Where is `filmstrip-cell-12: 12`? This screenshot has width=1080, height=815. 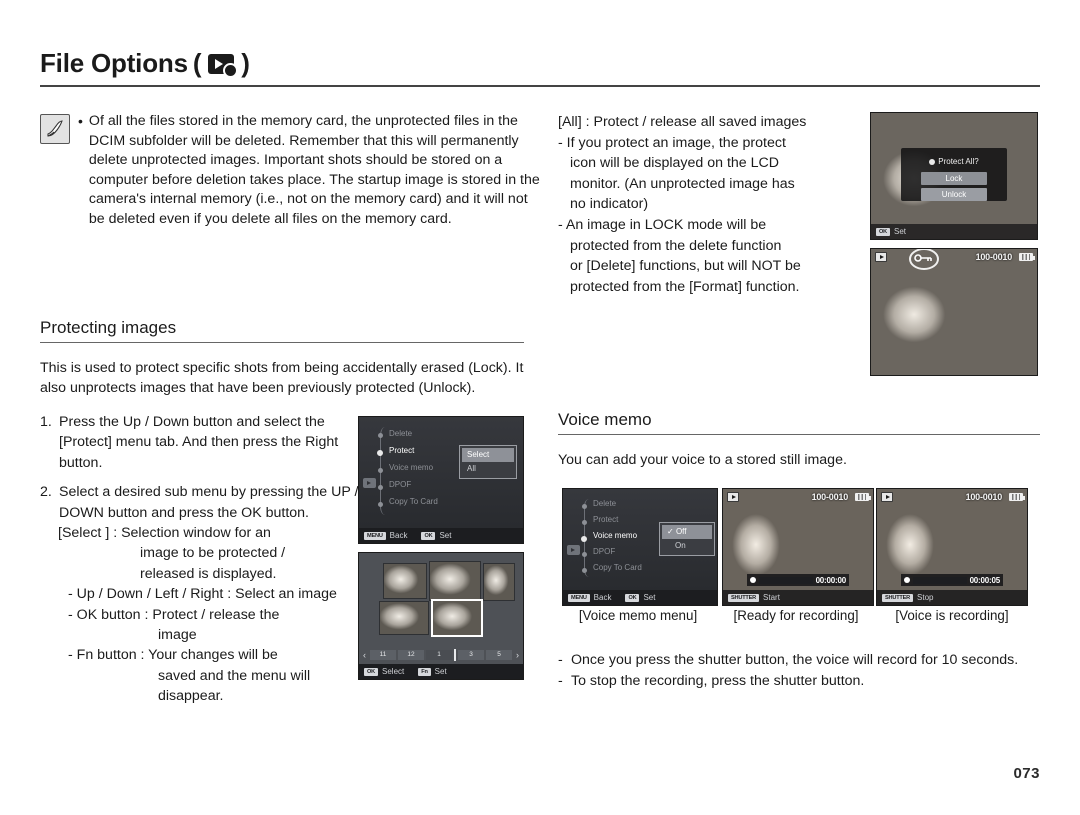
filmstrip-cell-12: 12 is located at coordinates (411, 655).